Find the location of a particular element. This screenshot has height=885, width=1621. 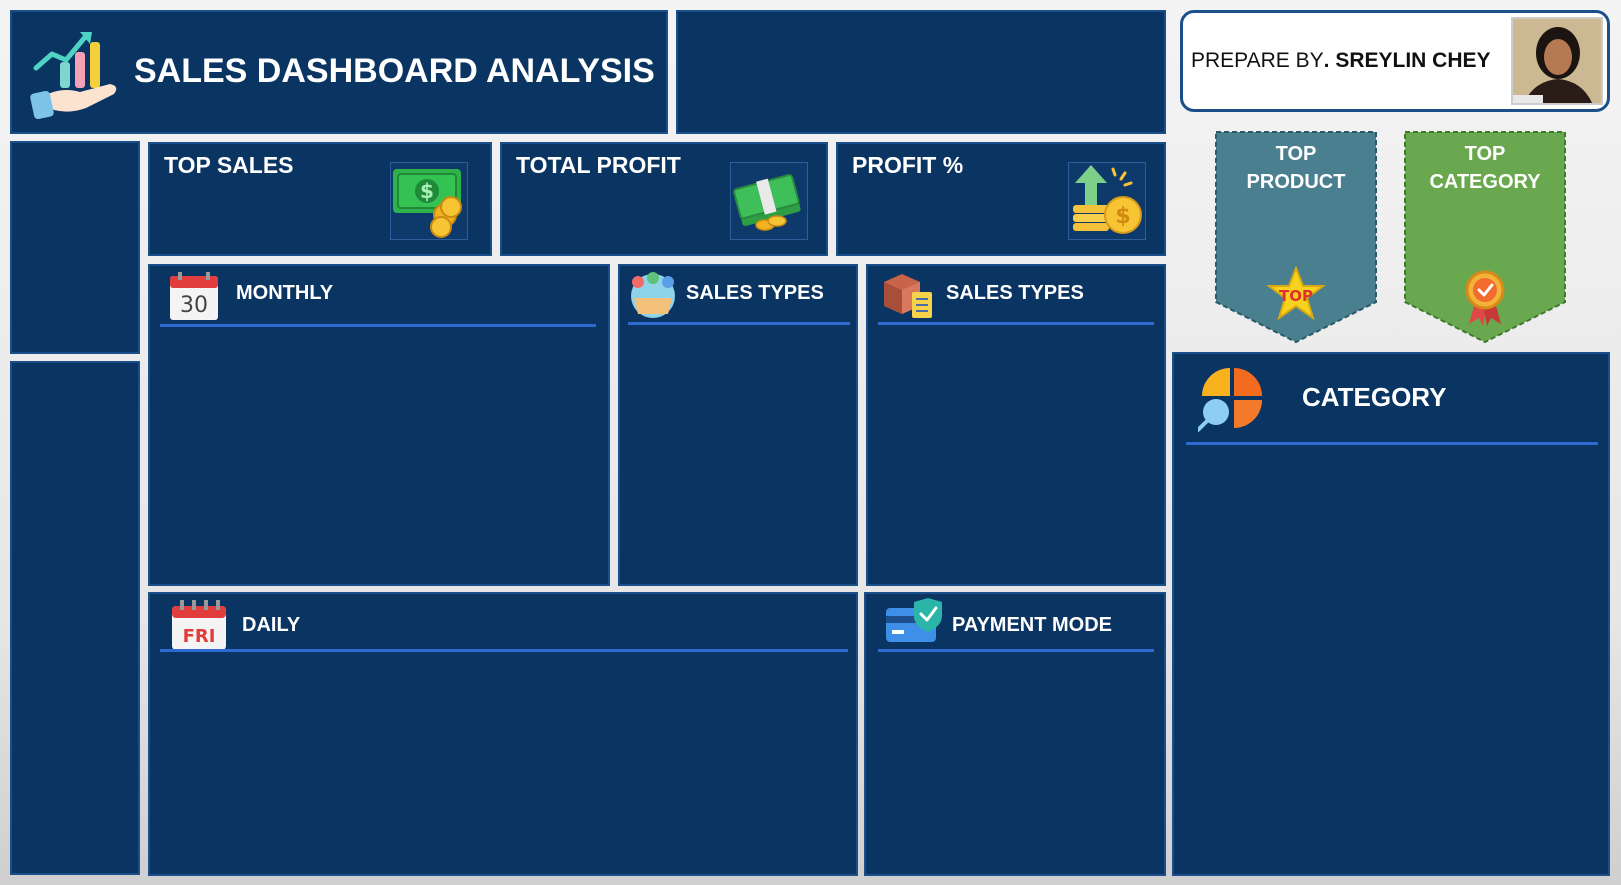

sales-types-title-2: SALES TYPES is located at coordinates (1015, 293).